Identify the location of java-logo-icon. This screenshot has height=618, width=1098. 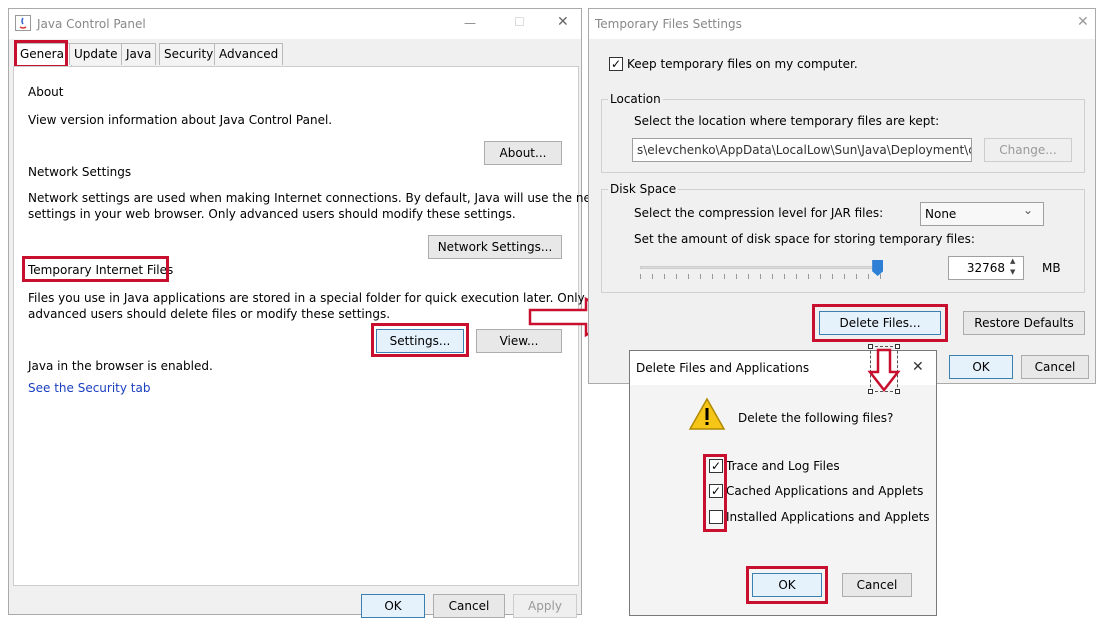
(23, 23).